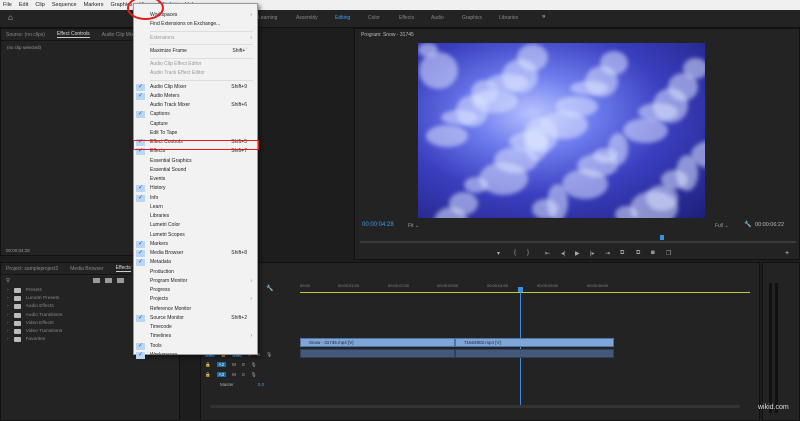 The width and height of the screenshot is (800, 421). Describe the element at coordinates (534, 342) in the screenshot. I see `video-clip: 71564902.mp4 [V]` at that location.